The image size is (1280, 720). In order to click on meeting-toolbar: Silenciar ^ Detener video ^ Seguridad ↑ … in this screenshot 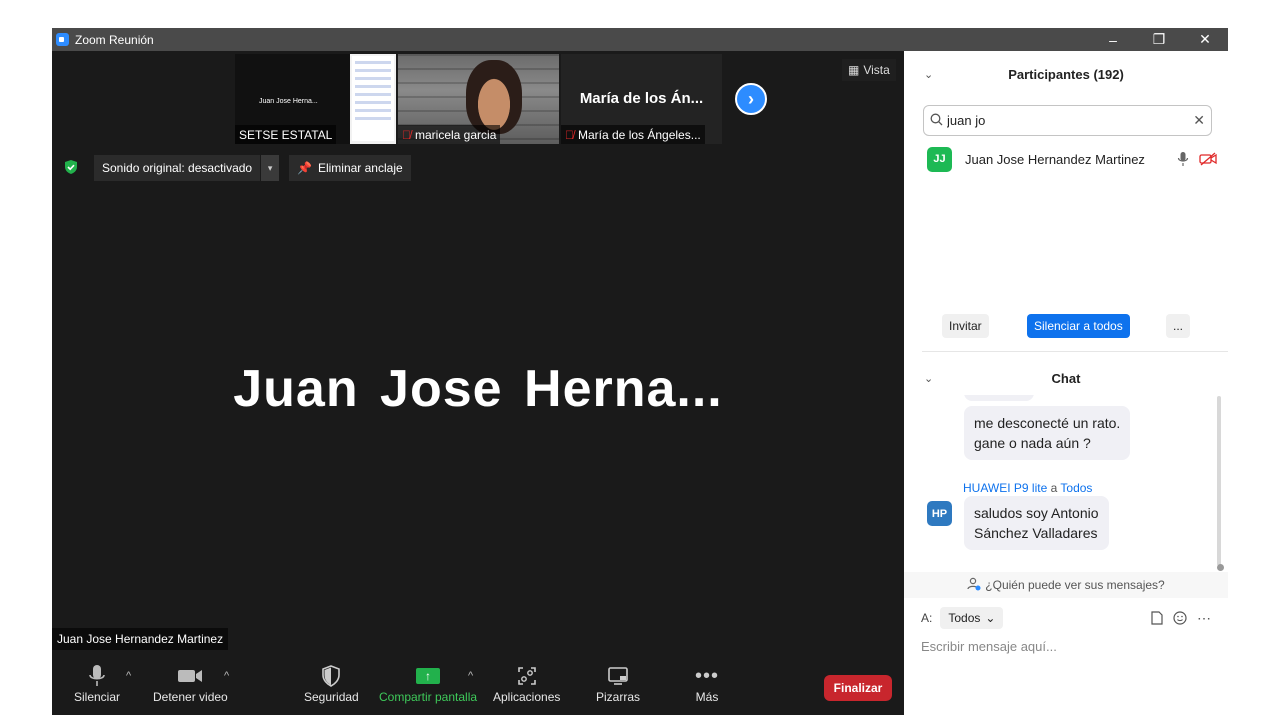, I will do `click(478, 685)`.